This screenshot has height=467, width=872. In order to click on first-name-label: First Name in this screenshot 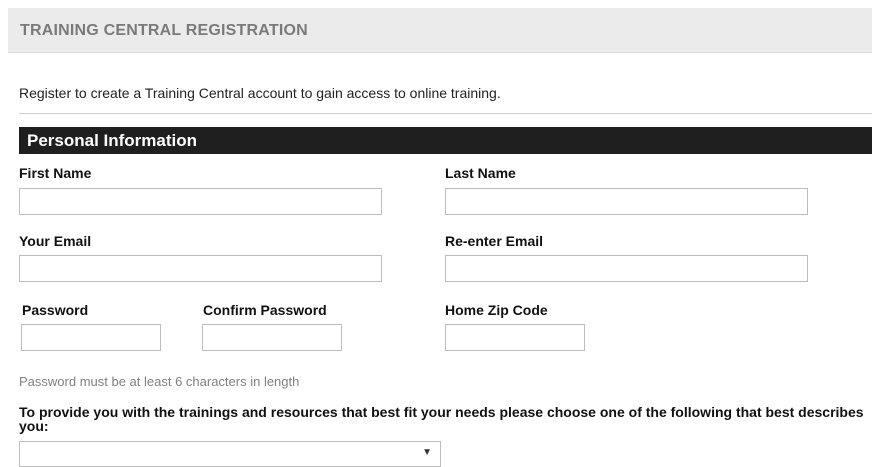, I will do `click(55, 173)`.